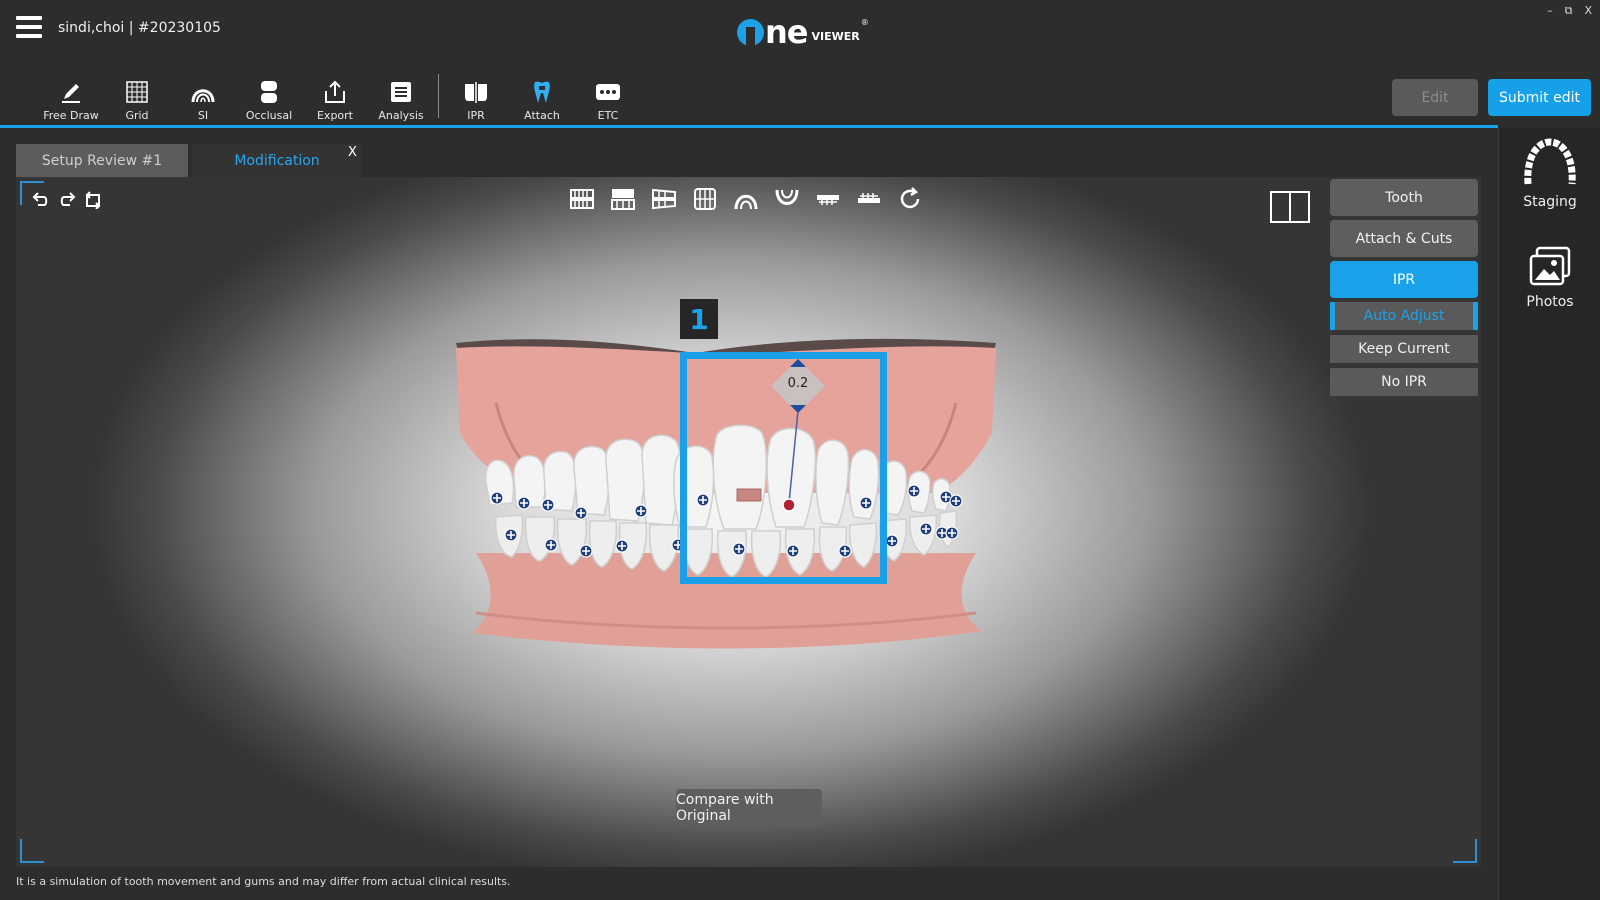 The width and height of the screenshot is (1600, 900). I want to click on tool-label: Export, so click(334, 115).